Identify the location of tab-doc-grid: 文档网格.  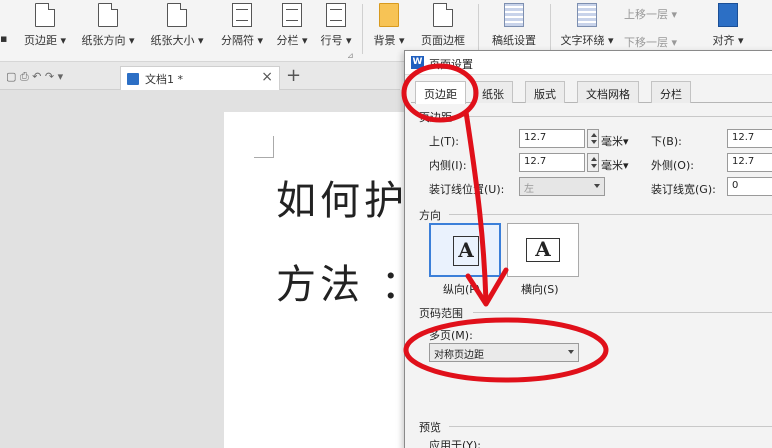
(608, 92).